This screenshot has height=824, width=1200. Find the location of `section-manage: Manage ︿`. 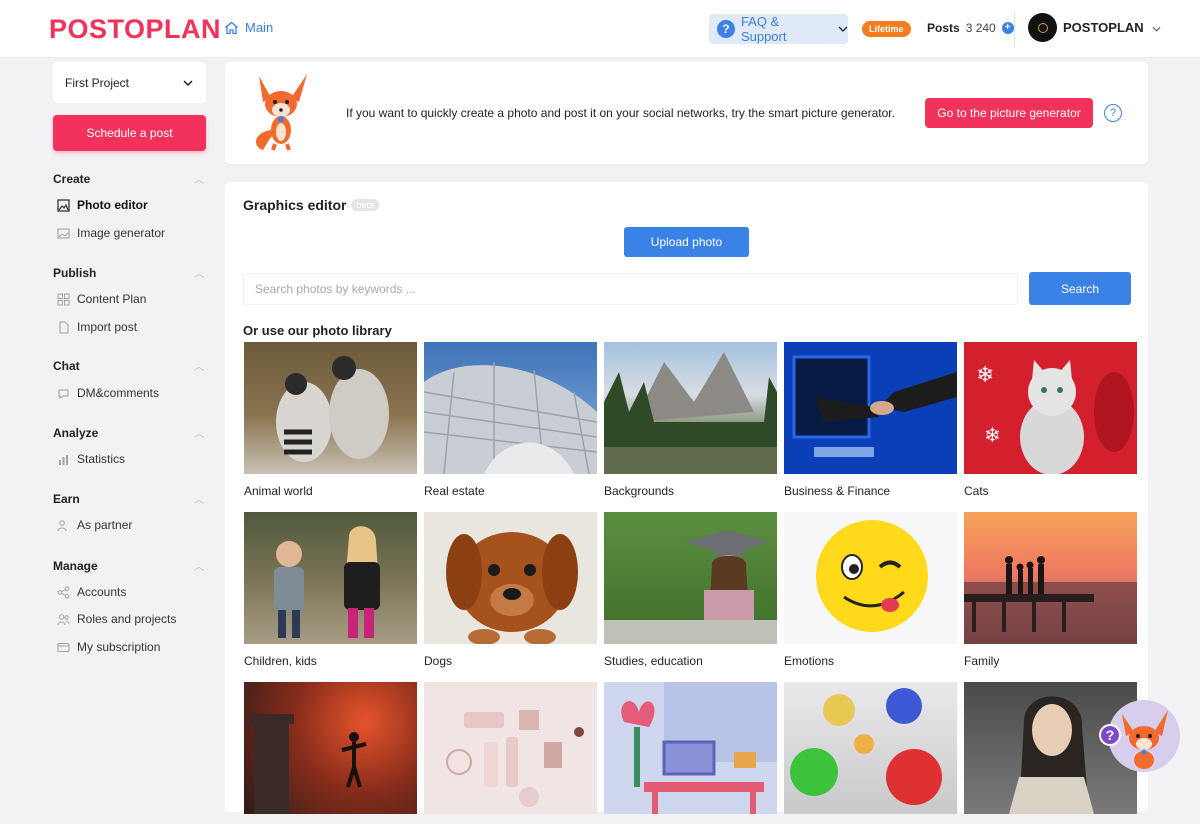

section-manage: Manage ︿ is located at coordinates (129, 566).